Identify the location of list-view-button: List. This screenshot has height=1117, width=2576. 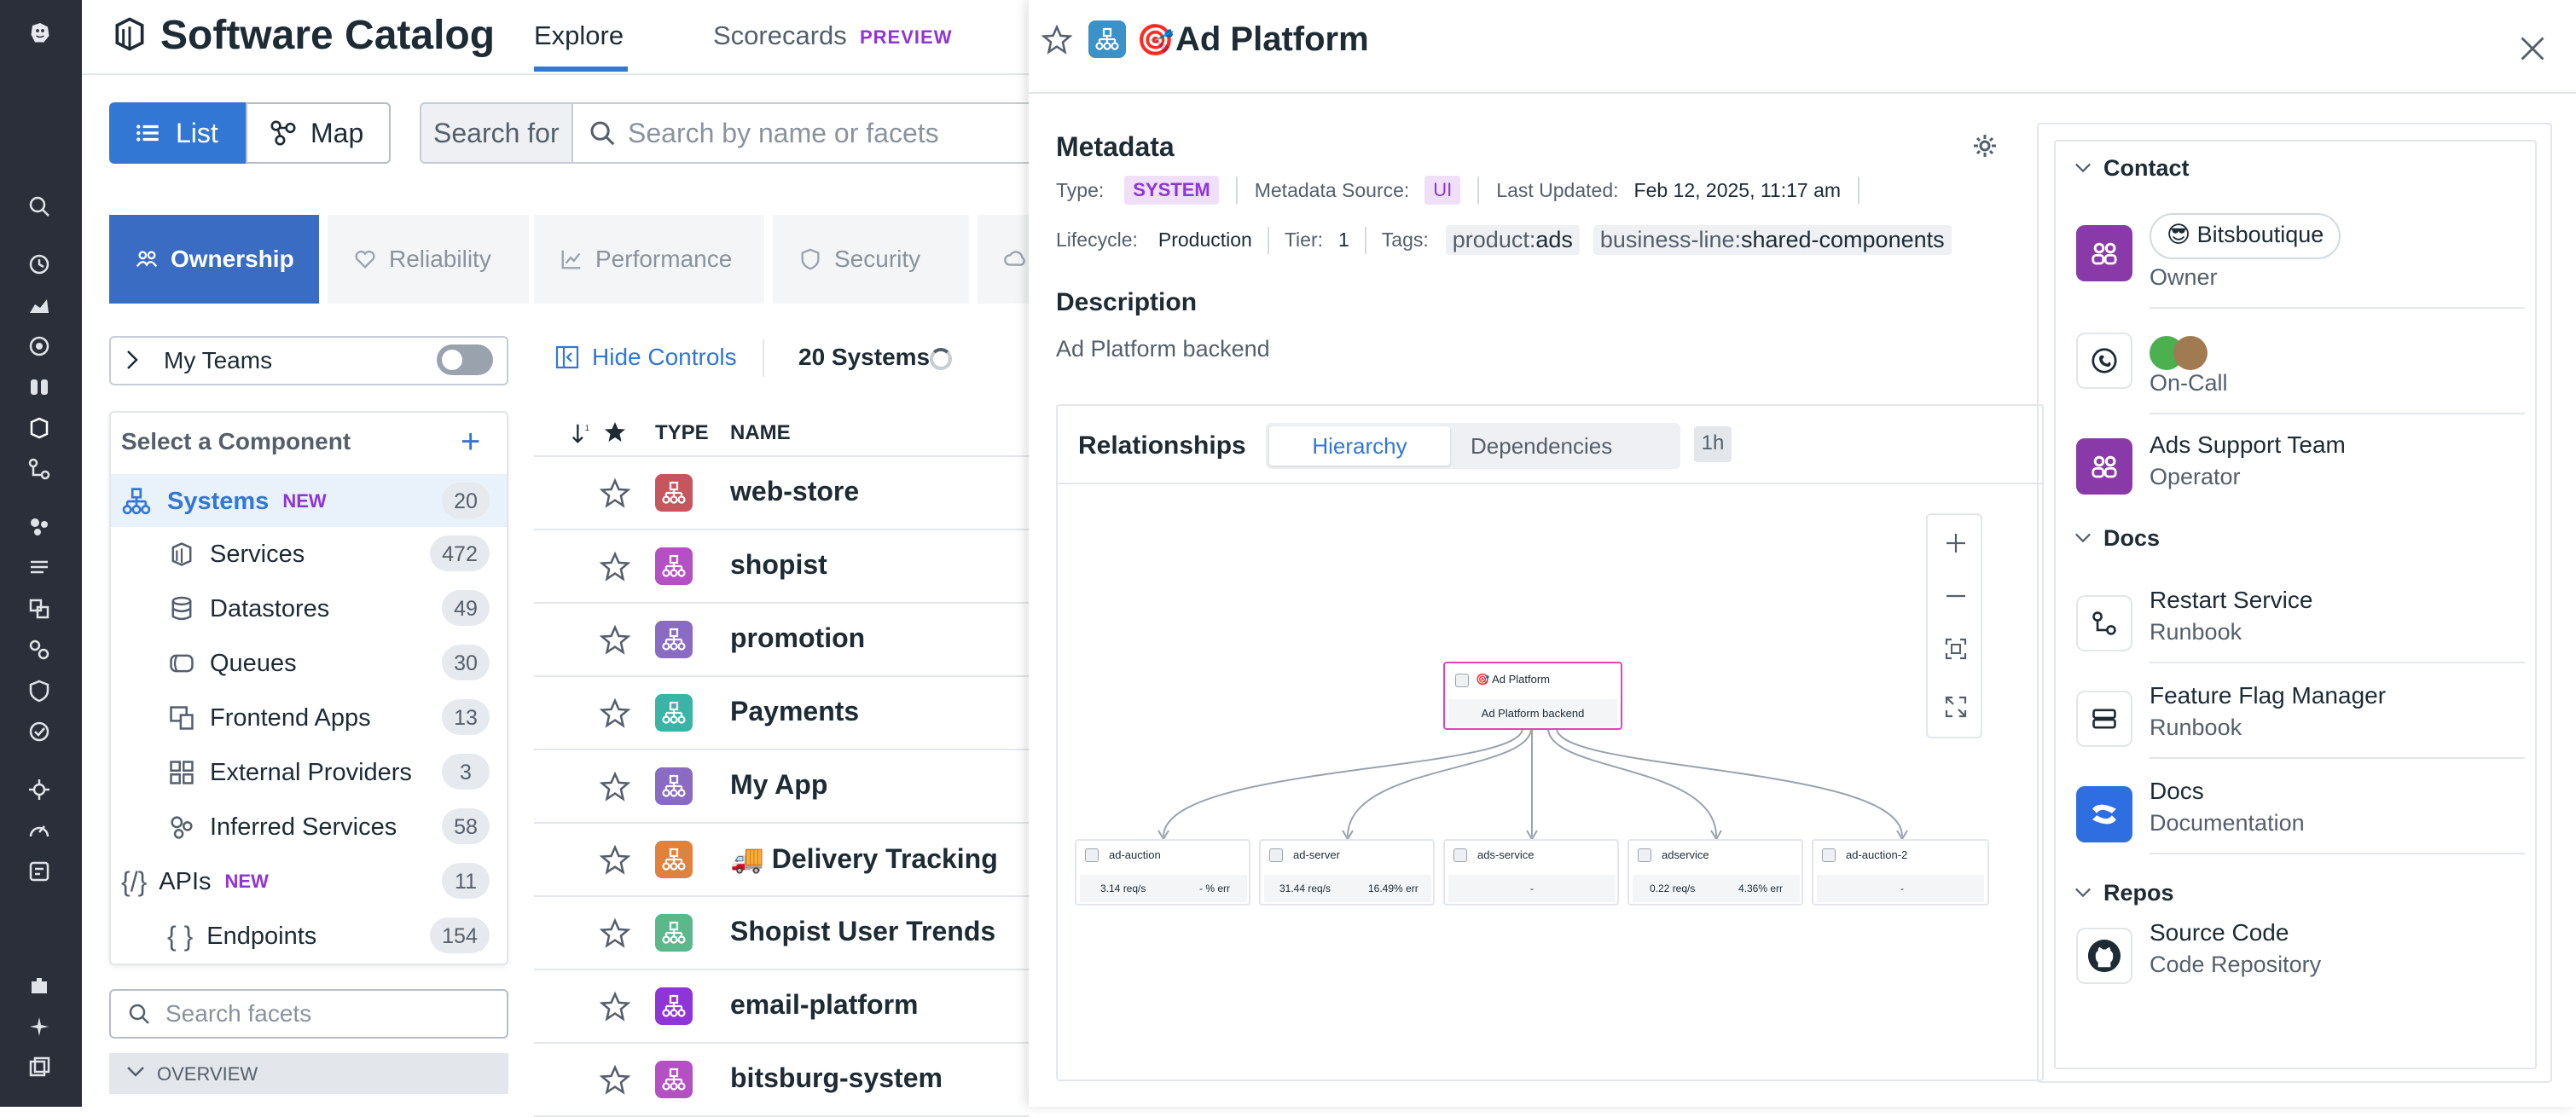
(178, 133).